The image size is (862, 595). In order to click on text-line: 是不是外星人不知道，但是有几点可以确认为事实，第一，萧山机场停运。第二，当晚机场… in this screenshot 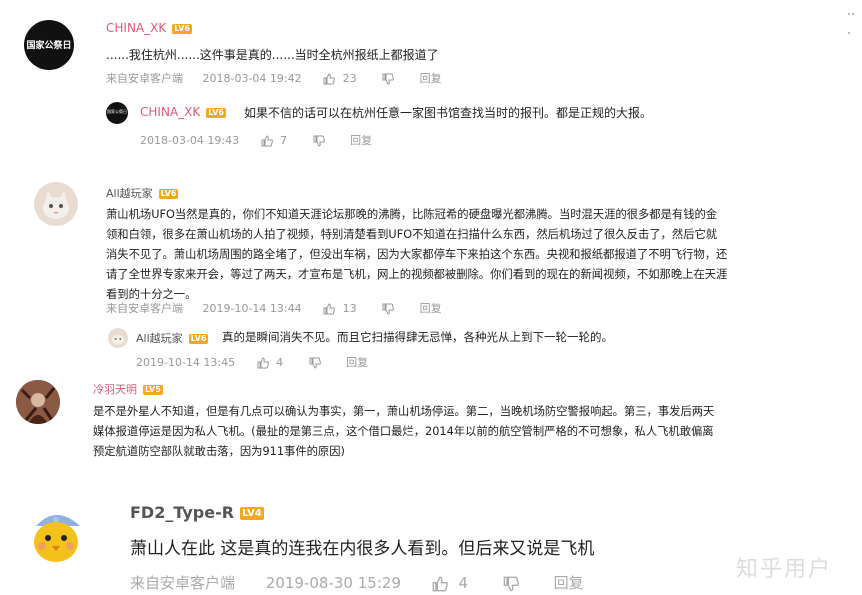, I will do `click(404, 411)`.